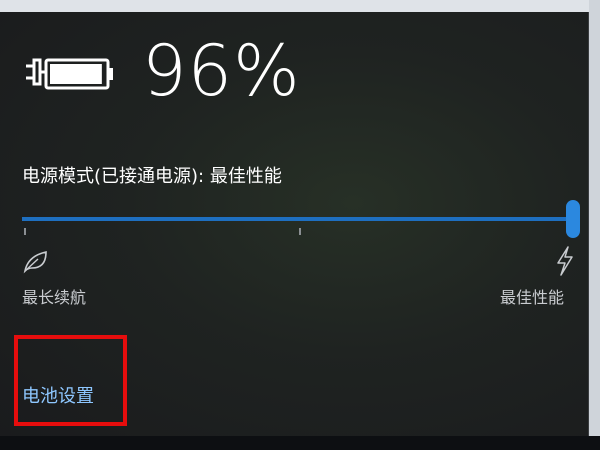 The image size is (600, 450). What do you see at coordinates (573, 219) in the screenshot?
I see `power-mode-slider-thumb` at bounding box center [573, 219].